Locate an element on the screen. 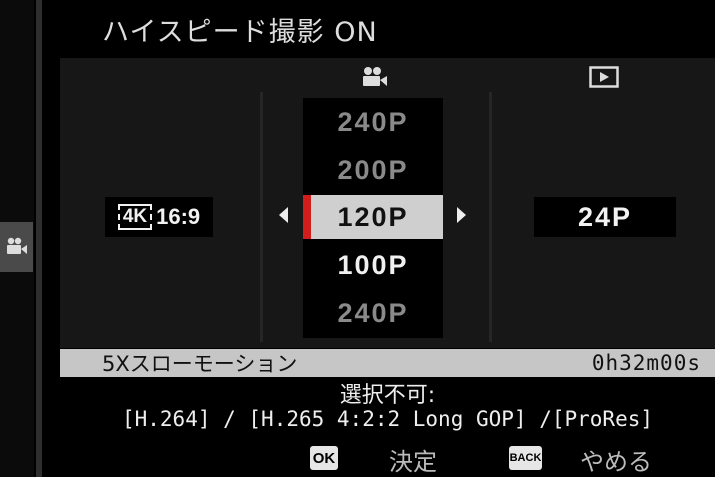 The image size is (715, 477). ok-button-label: 決定 is located at coordinates (413, 459).